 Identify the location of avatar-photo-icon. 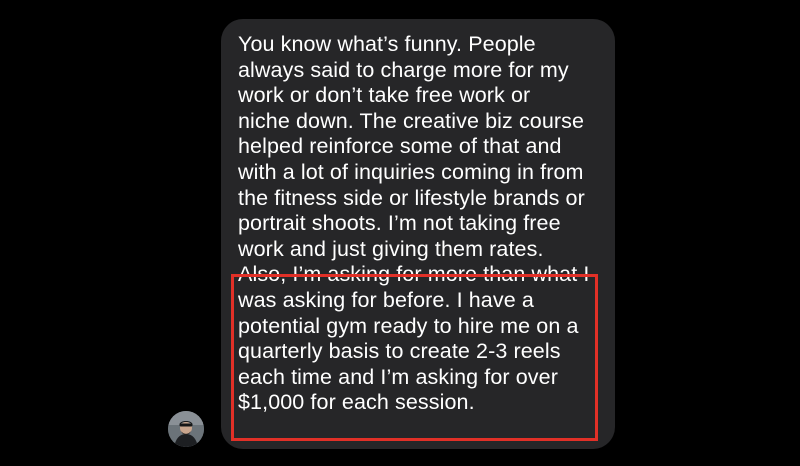
(186, 429).